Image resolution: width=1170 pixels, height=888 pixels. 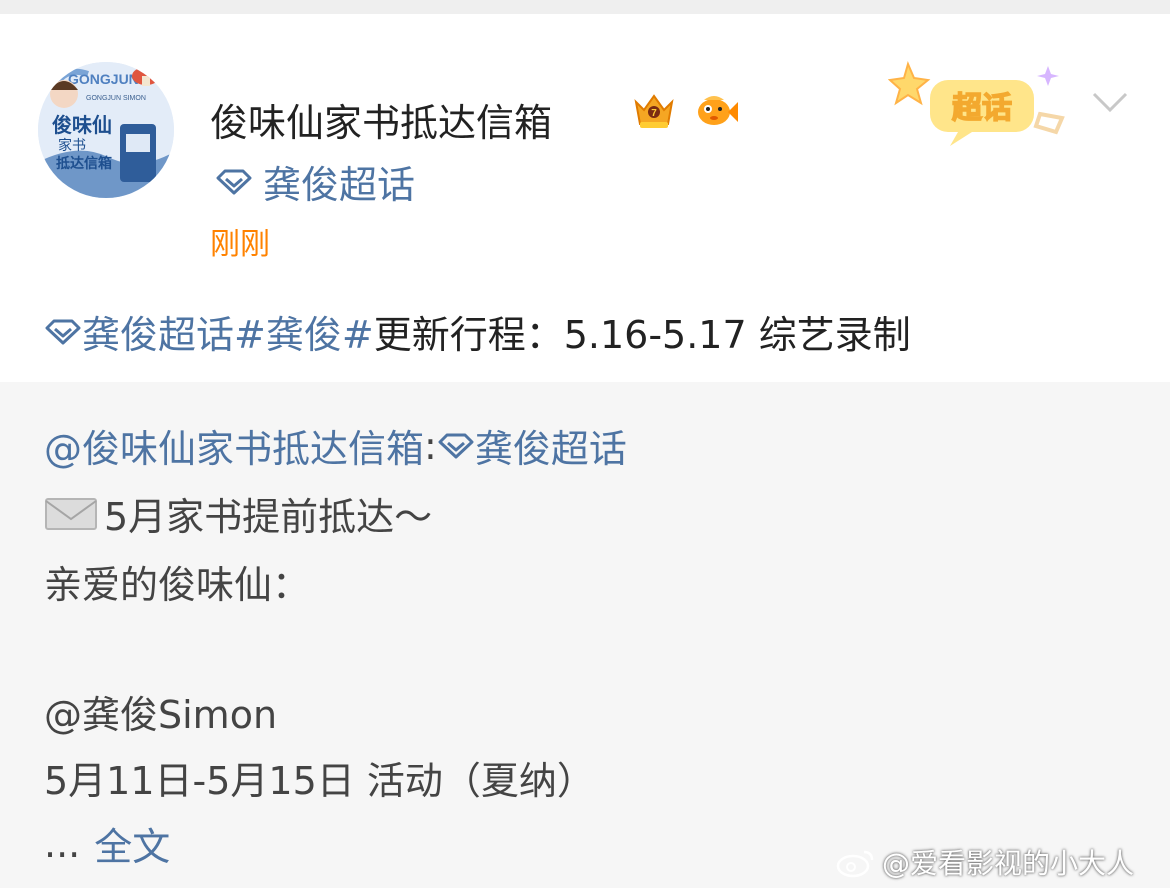 I want to click on avatar-arc-text: GONGJUN, so click(x=103, y=79).